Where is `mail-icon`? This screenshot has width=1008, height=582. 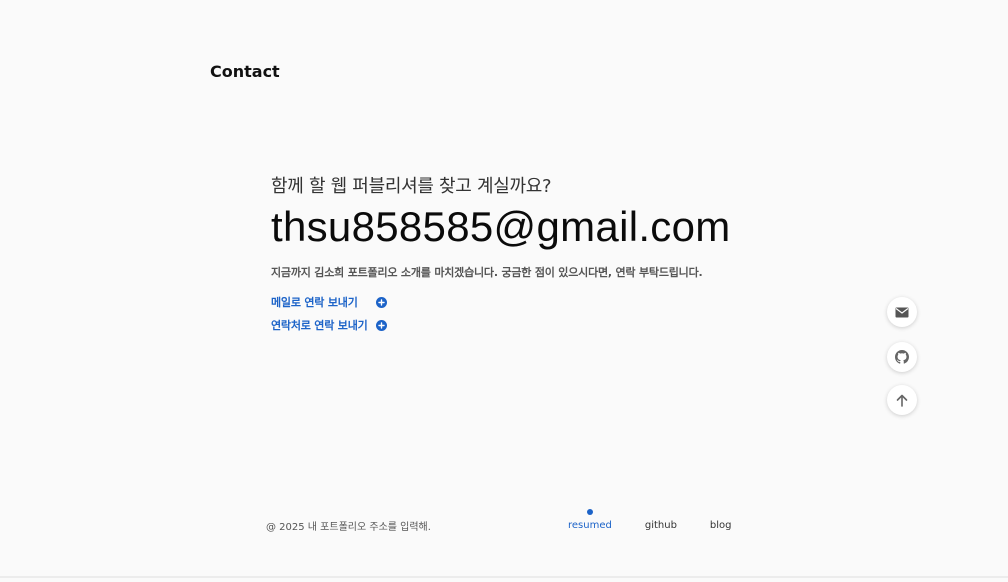 mail-icon is located at coordinates (902, 312).